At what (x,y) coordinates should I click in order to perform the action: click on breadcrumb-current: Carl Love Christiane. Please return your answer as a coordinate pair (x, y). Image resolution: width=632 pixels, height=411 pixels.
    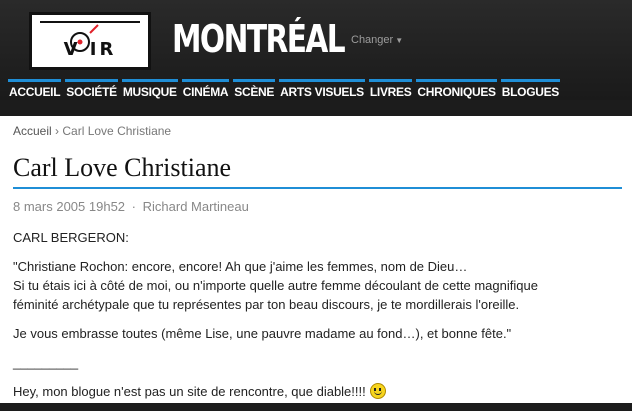
    Looking at the image, I should click on (117, 131).